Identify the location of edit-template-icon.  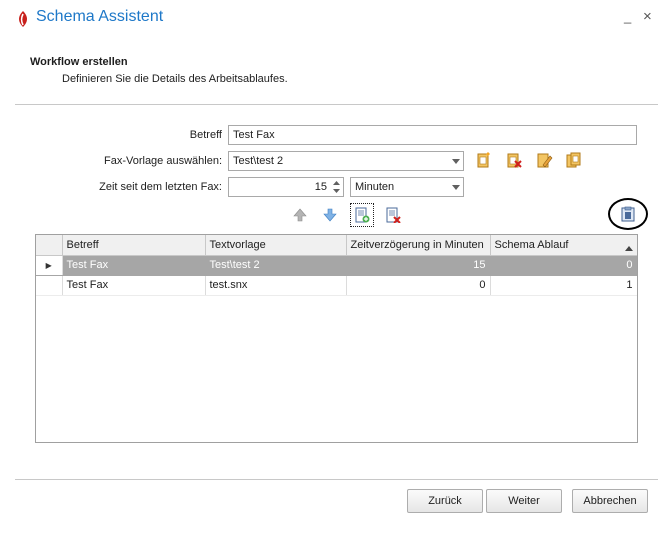
(544, 160).